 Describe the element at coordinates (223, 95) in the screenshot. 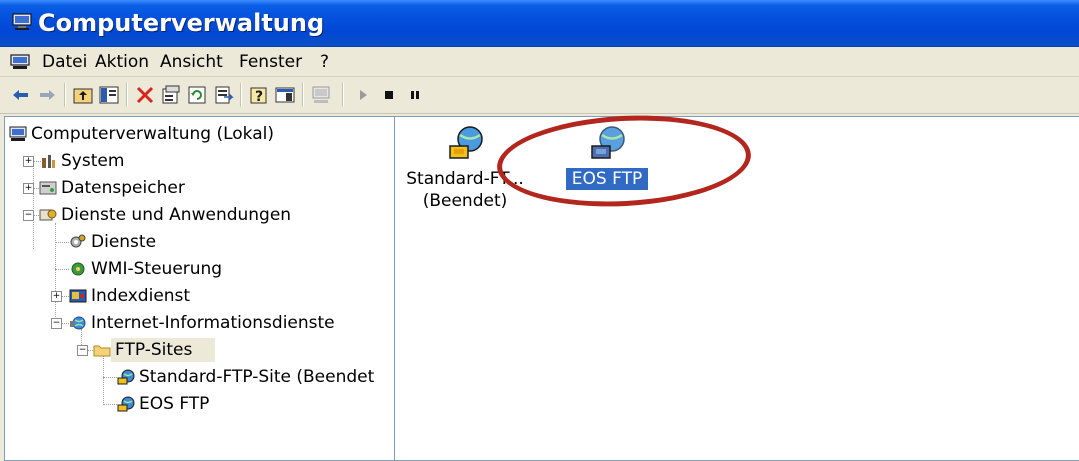

I see `export-list-icon` at that location.